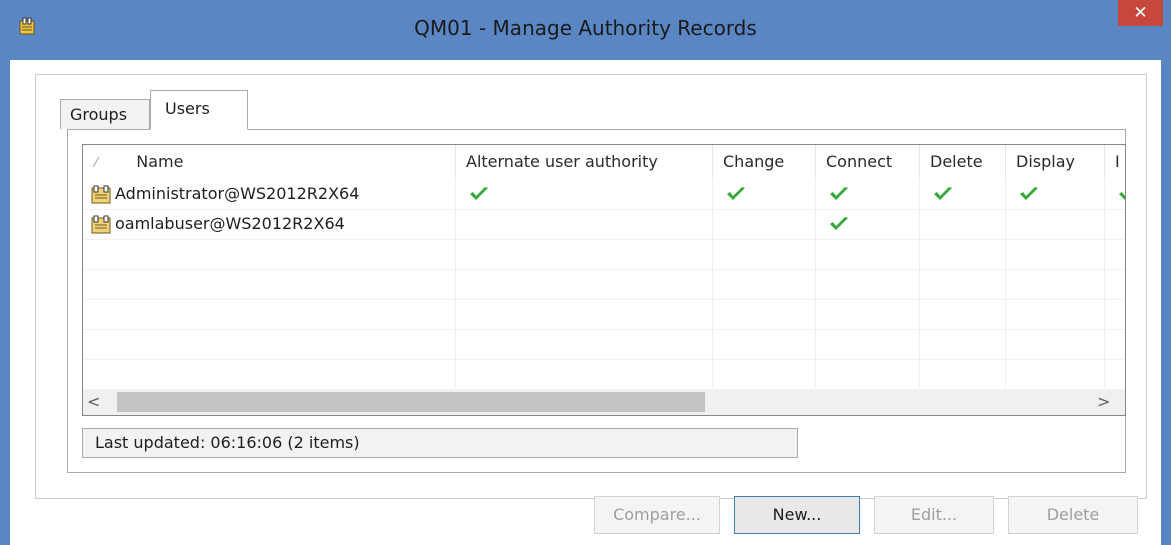 The height and width of the screenshot is (545, 1171). Describe the element at coordinates (411, 402) in the screenshot. I see `scroll-thumb` at that location.